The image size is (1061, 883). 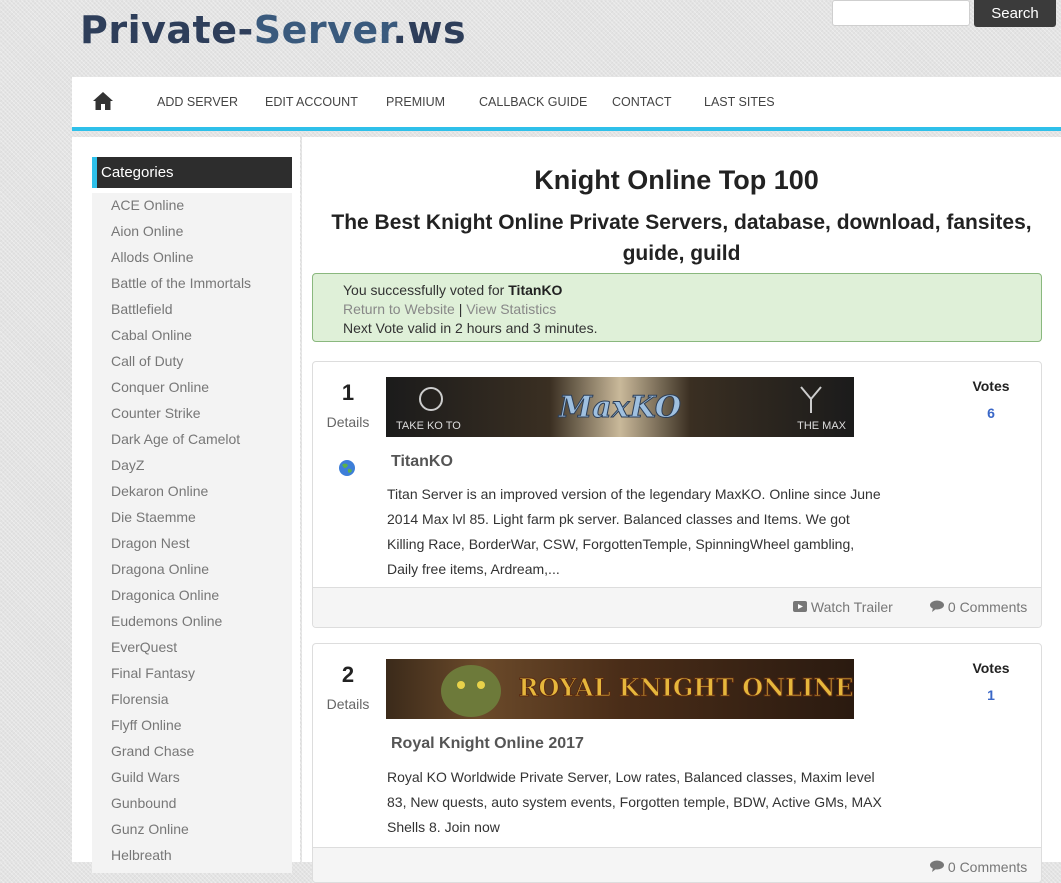 What do you see at coordinates (192, 336) in the screenshot?
I see `category-link: Cabal Online` at bounding box center [192, 336].